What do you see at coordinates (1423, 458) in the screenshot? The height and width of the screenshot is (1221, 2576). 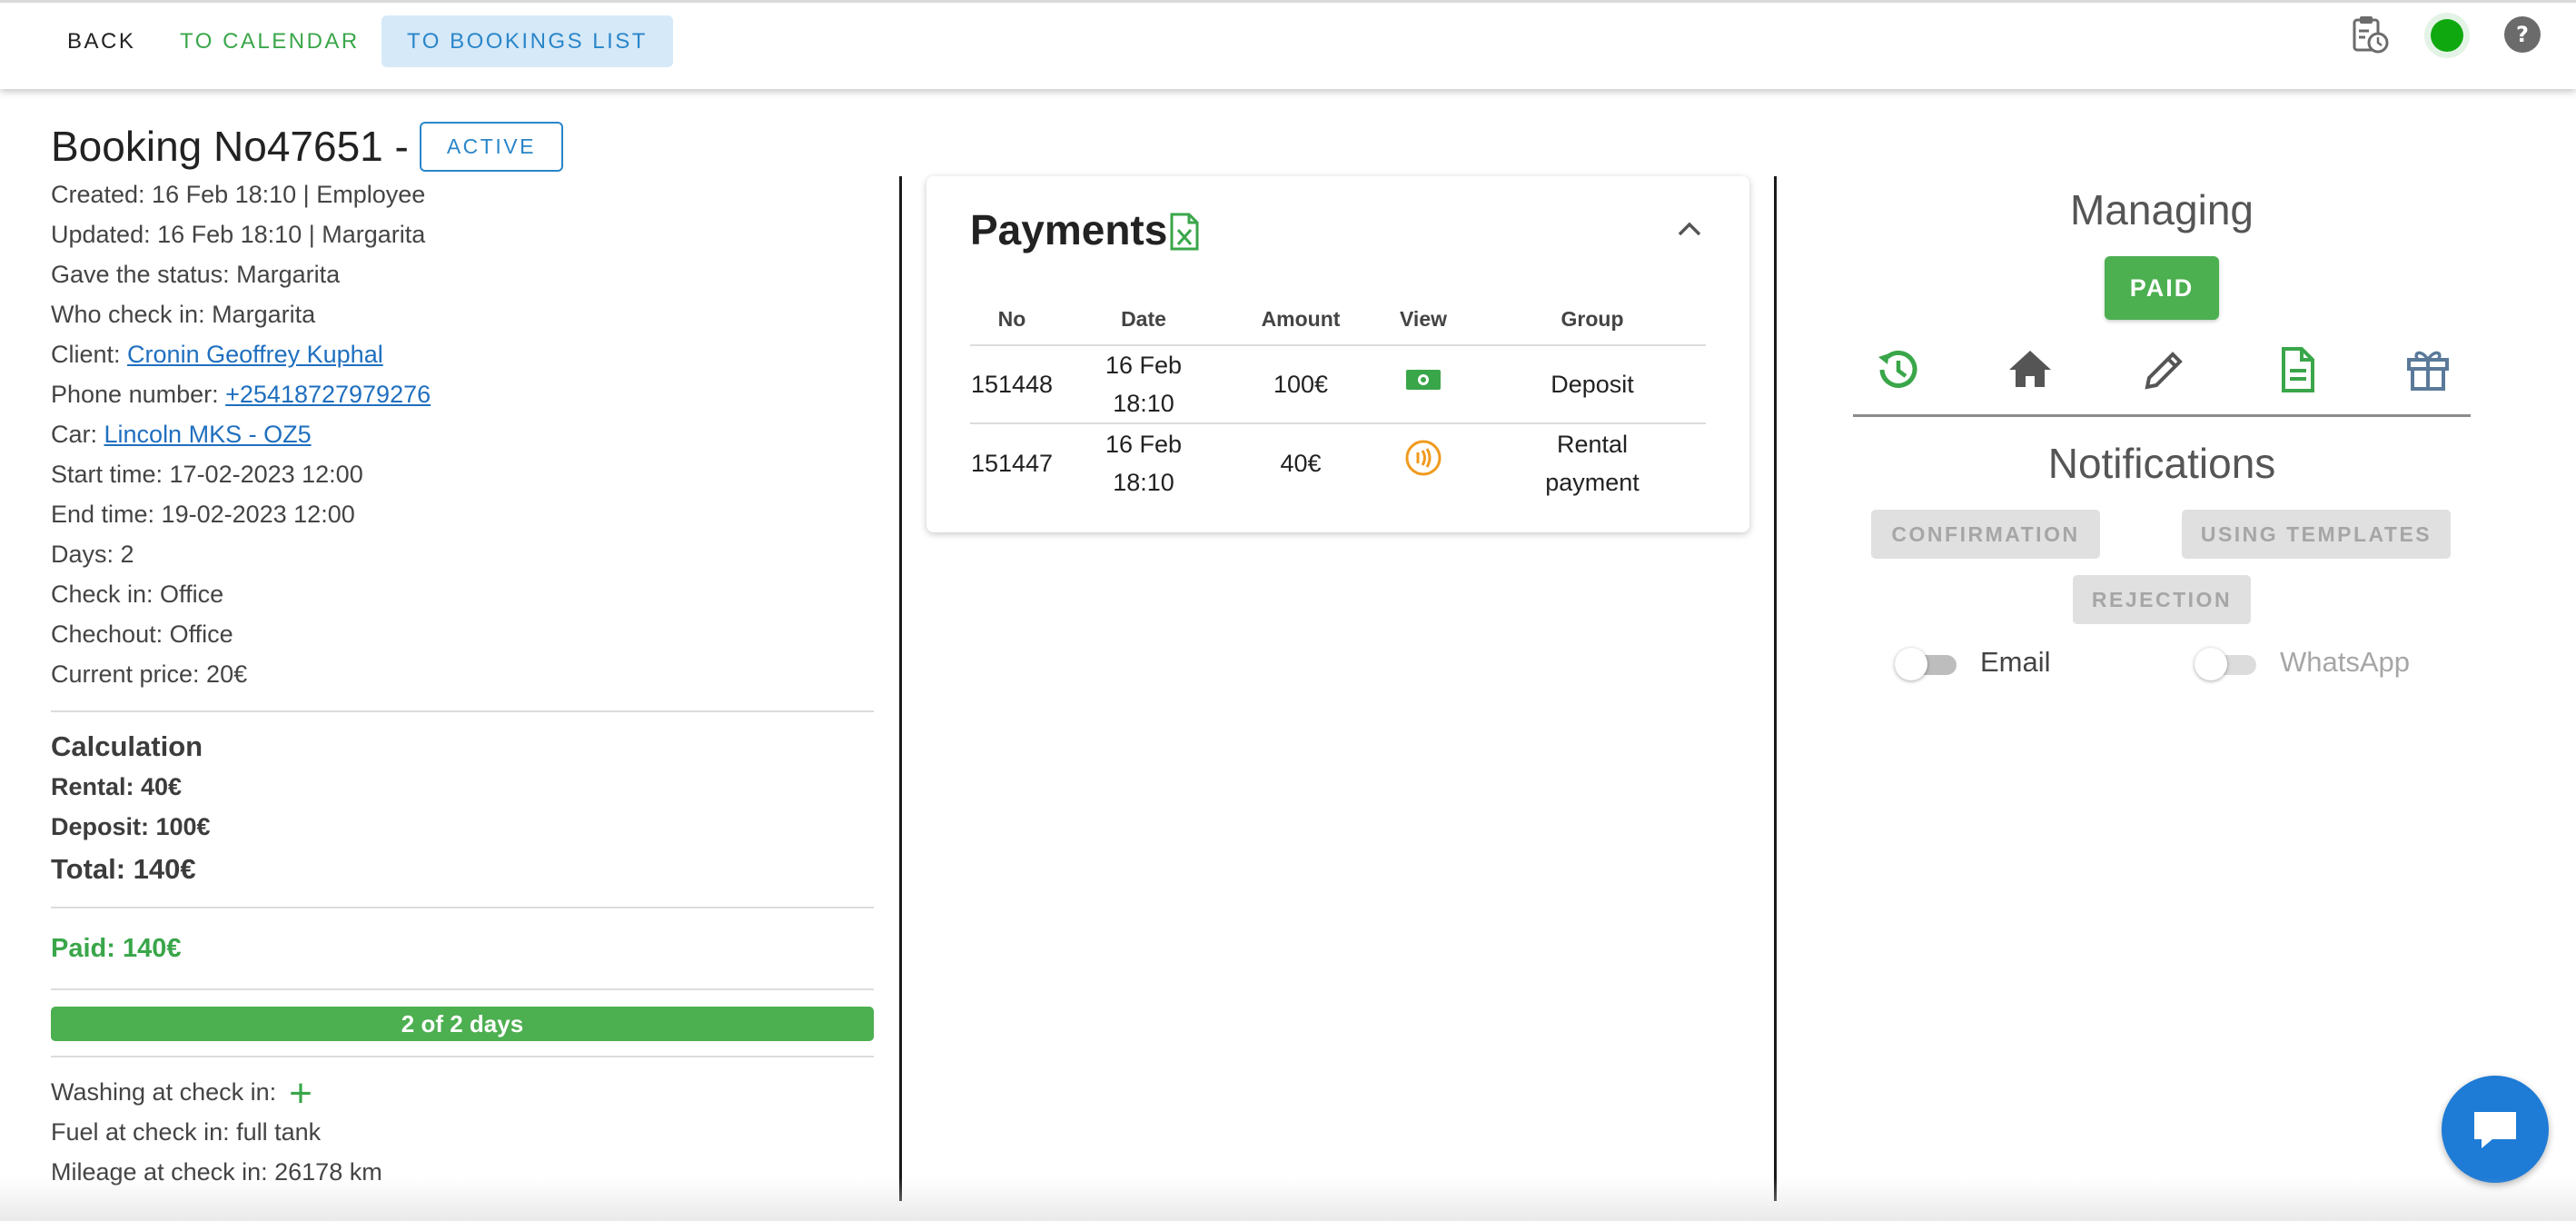 I see `contactless-icon` at bounding box center [1423, 458].